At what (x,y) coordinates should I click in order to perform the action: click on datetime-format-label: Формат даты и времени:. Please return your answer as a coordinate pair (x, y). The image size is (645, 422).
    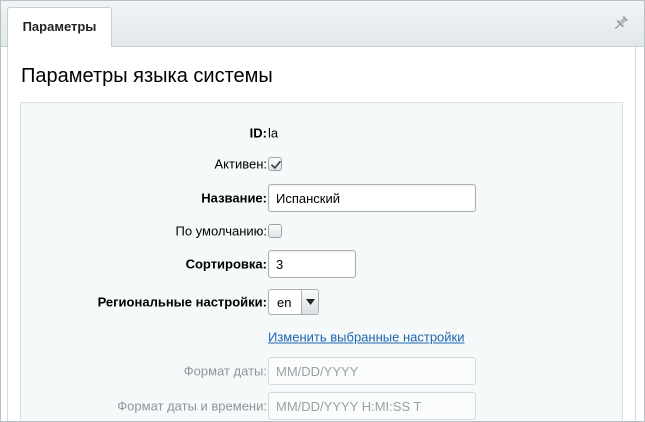
    Looking at the image, I should click on (192, 406).